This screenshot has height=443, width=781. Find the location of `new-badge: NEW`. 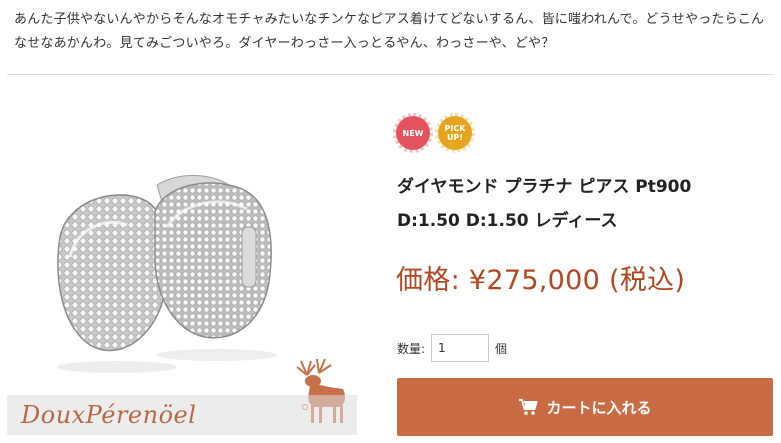

new-badge: NEW is located at coordinates (413, 133).